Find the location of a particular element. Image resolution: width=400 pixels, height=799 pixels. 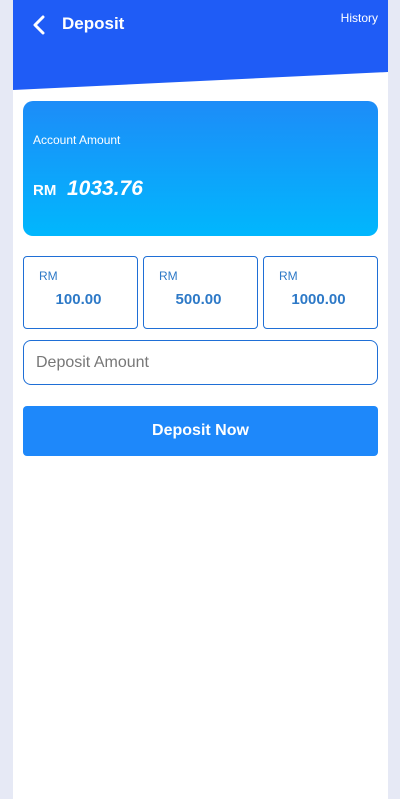

preset-amounts: RM 100.00 RM 500.00 RM 1000.00 is located at coordinates (200, 292).